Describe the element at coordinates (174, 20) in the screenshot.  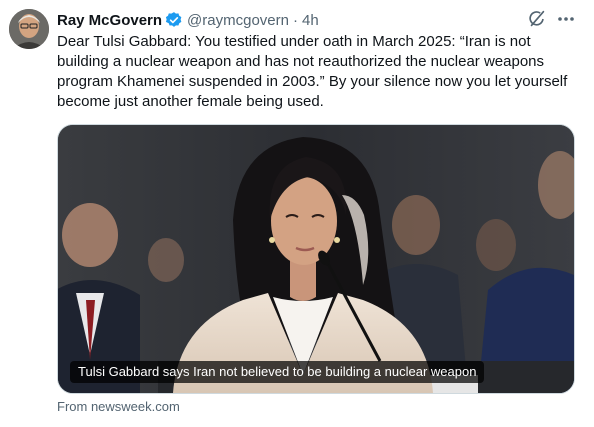
I see `verified-badge-icon` at that location.